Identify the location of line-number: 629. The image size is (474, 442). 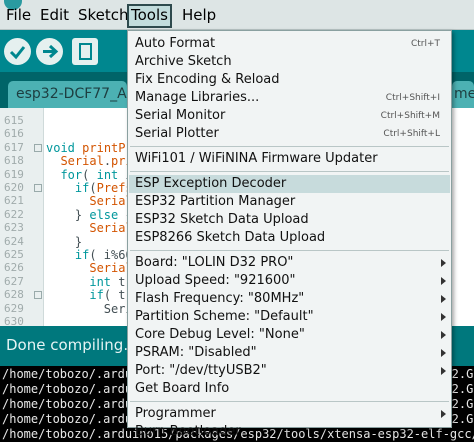
(14, 308).